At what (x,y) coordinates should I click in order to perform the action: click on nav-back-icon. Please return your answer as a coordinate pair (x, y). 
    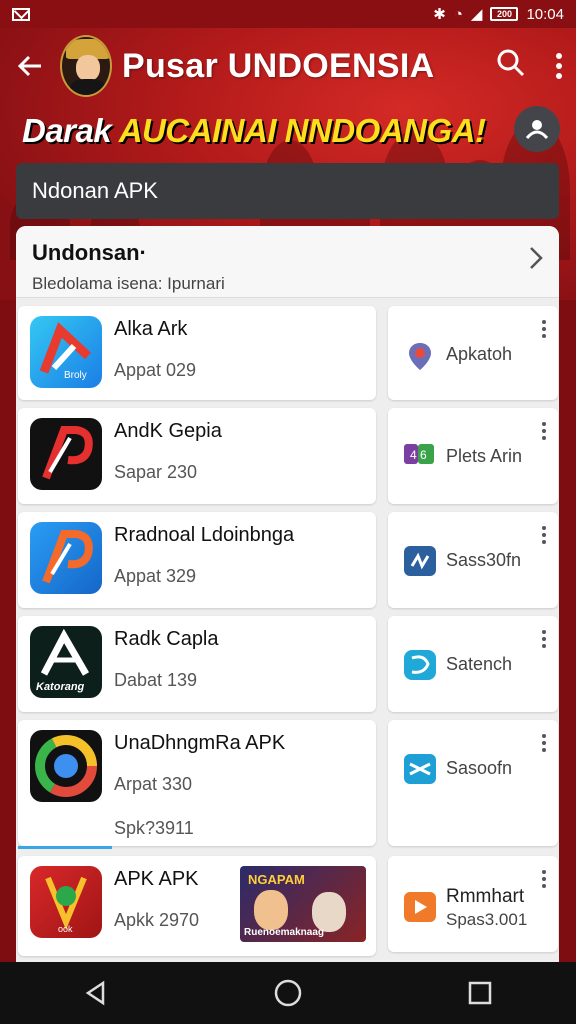
    Looking at the image, I should click on (96, 993).